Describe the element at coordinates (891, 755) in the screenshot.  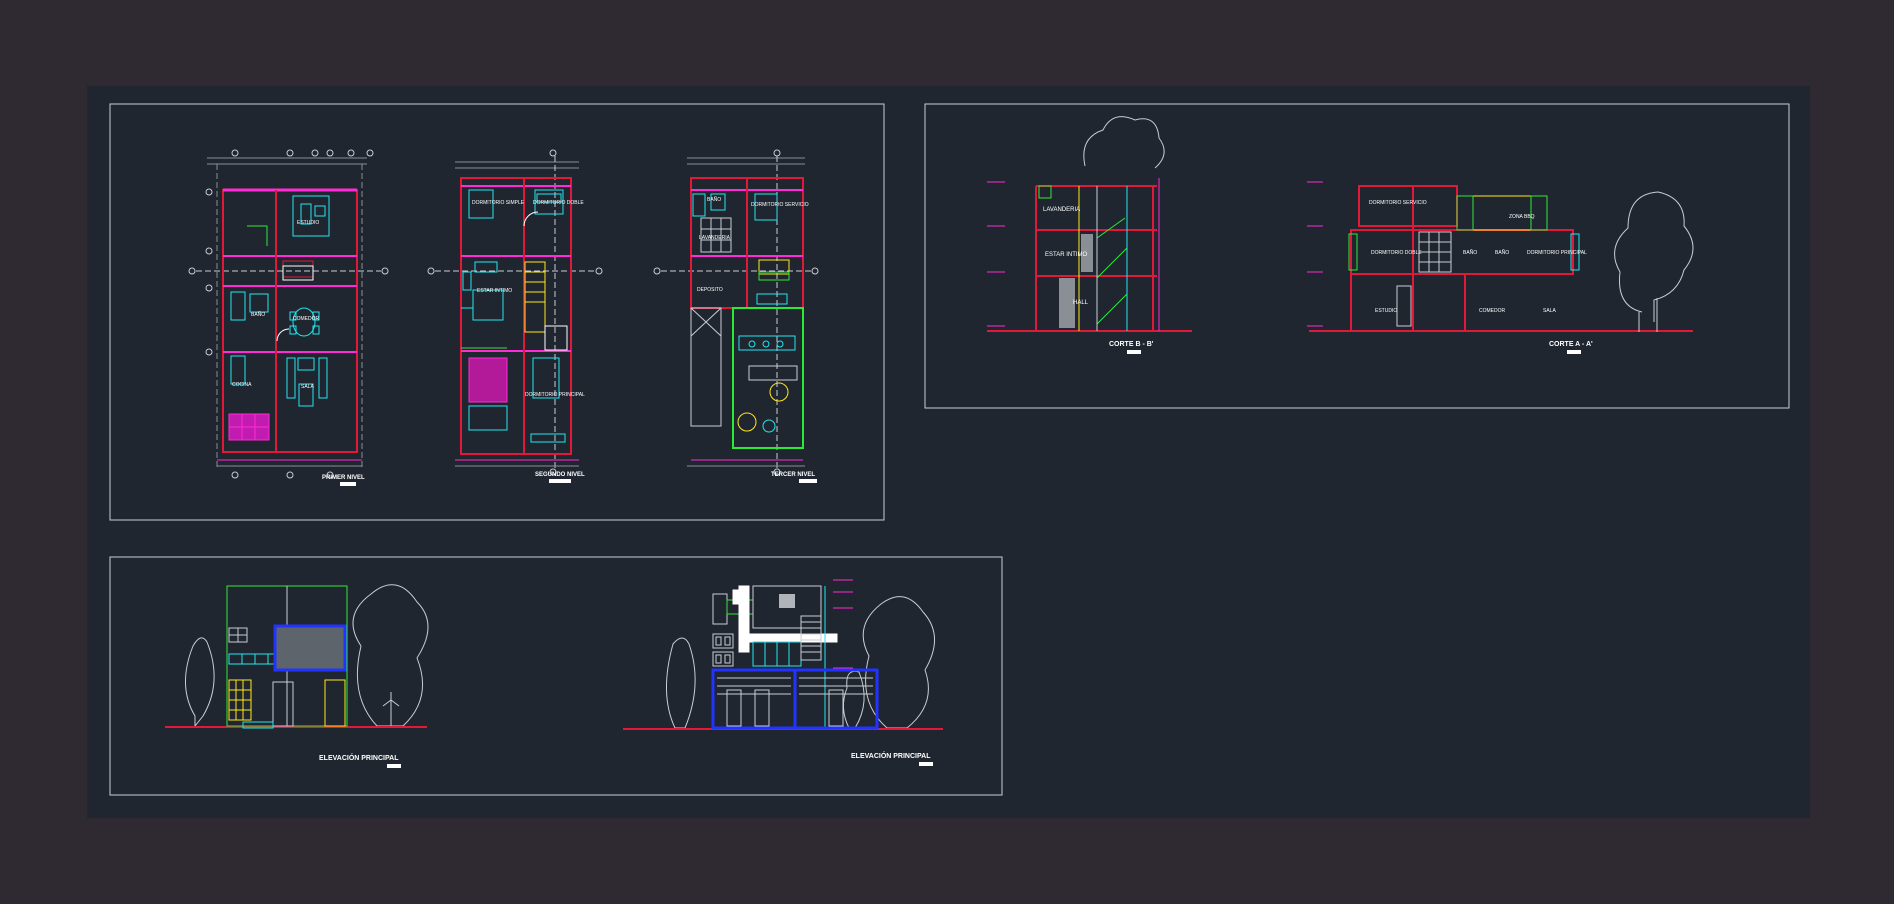
I see `elevation-title-side: ELEVACIÓN PRINCIPAL` at that location.